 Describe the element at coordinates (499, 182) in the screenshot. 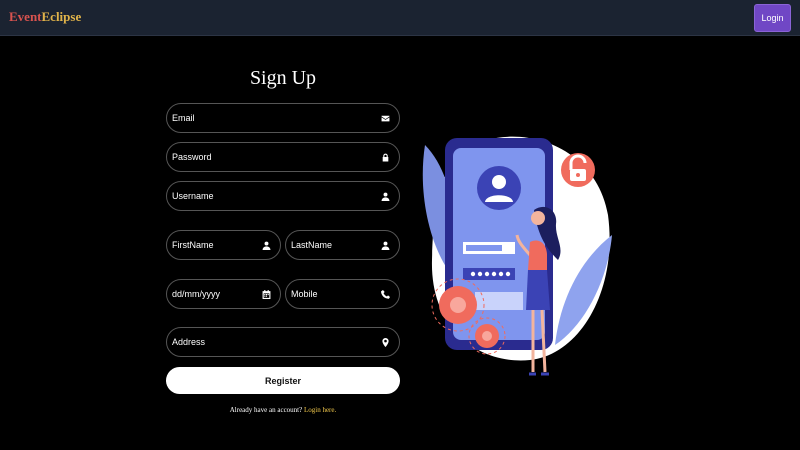

I see `avatar-head` at that location.